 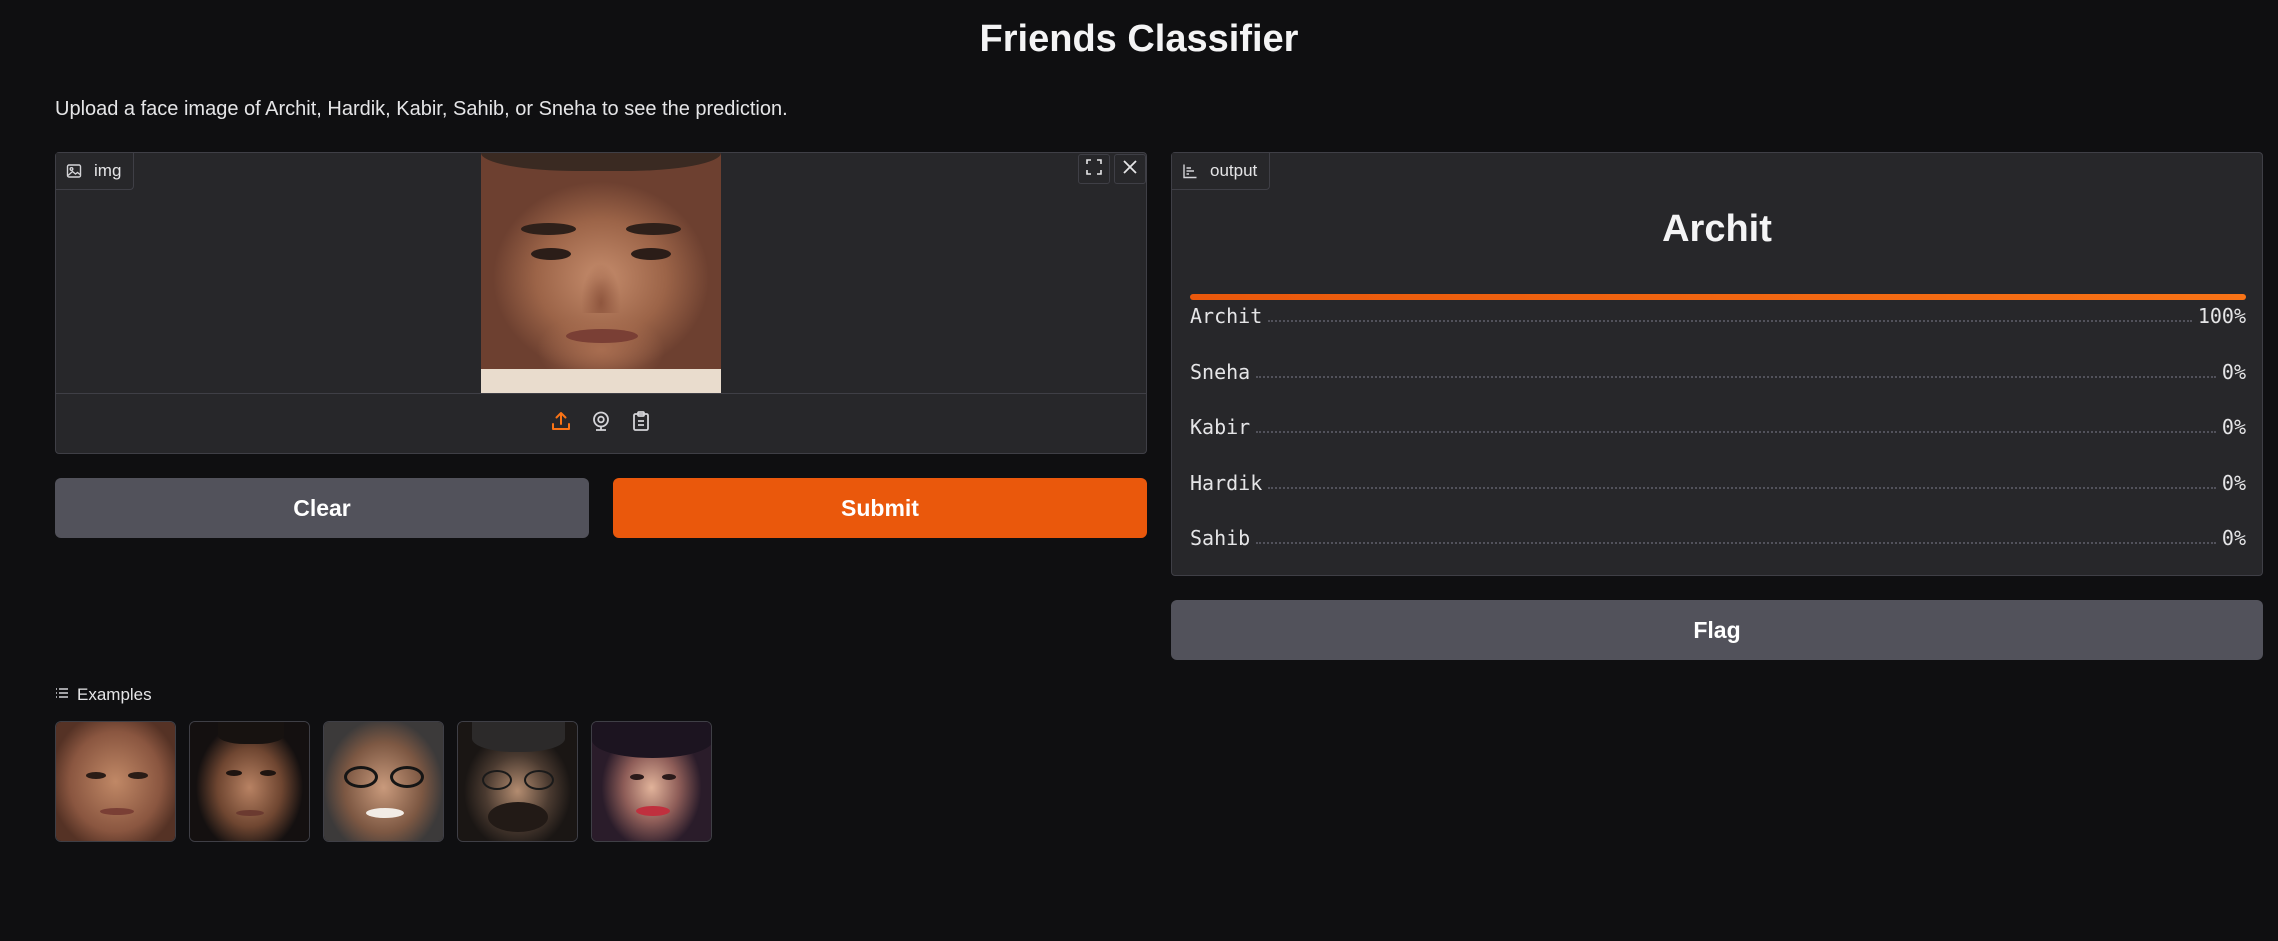 What do you see at coordinates (1718, 297) in the screenshot?
I see `confidence-bar` at bounding box center [1718, 297].